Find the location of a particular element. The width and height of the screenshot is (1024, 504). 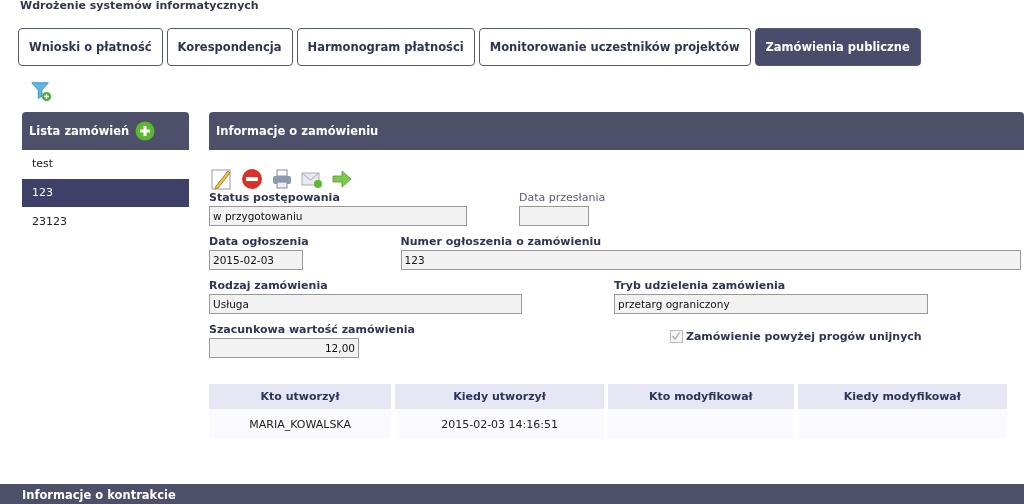

field-label: Data przesłania is located at coordinates (562, 198).